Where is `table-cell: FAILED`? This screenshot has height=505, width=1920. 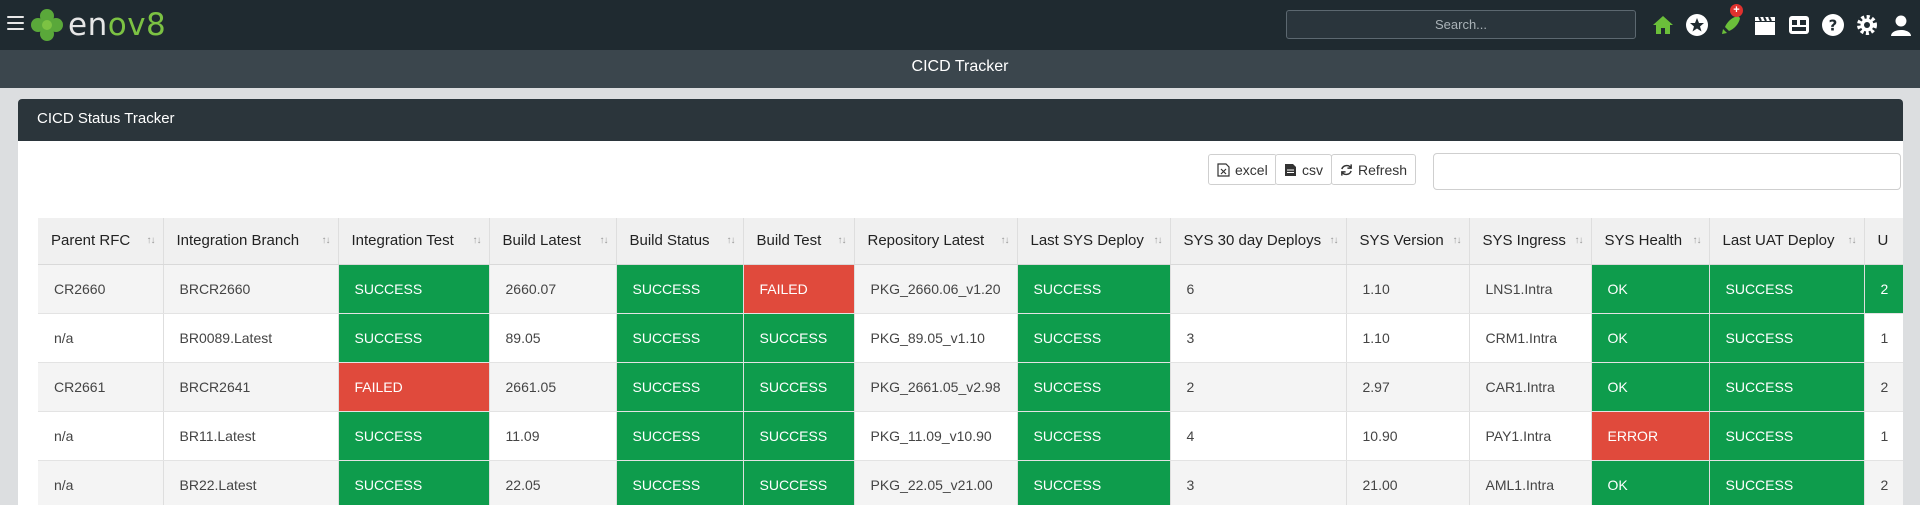 table-cell: FAILED is located at coordinates (414, 387).